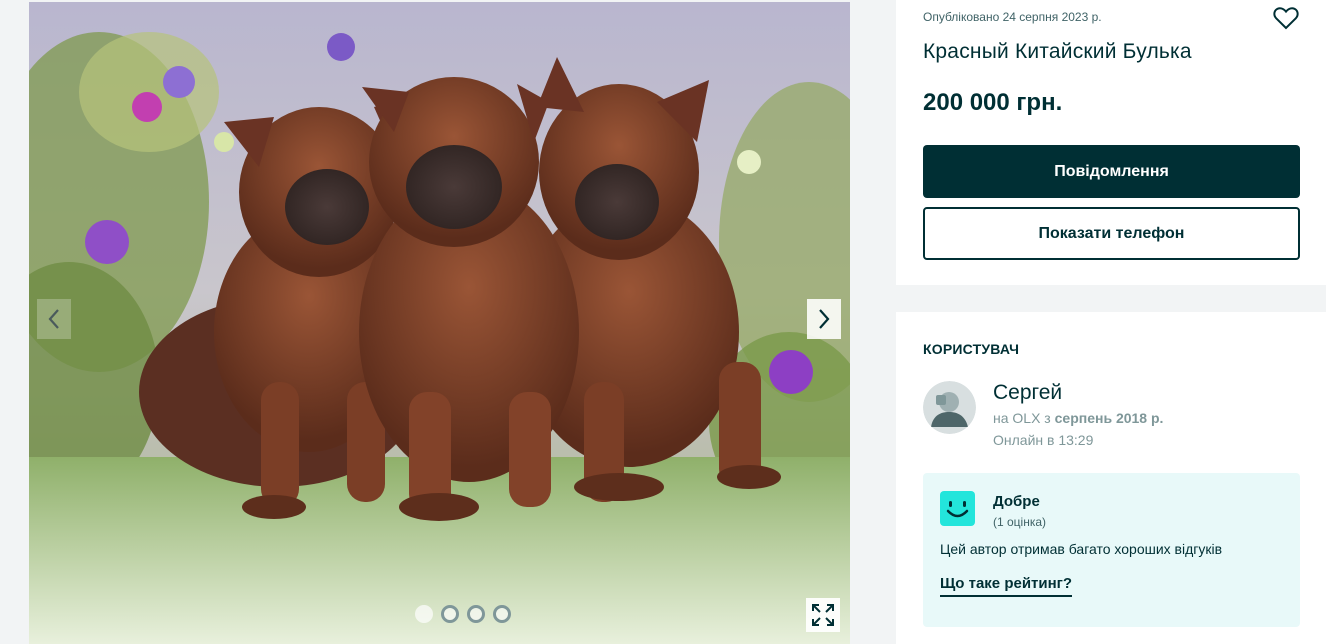 The image size is (1326, 644). I want to click on ad-title: Красный Китайский Булька, so click(1057, 51).